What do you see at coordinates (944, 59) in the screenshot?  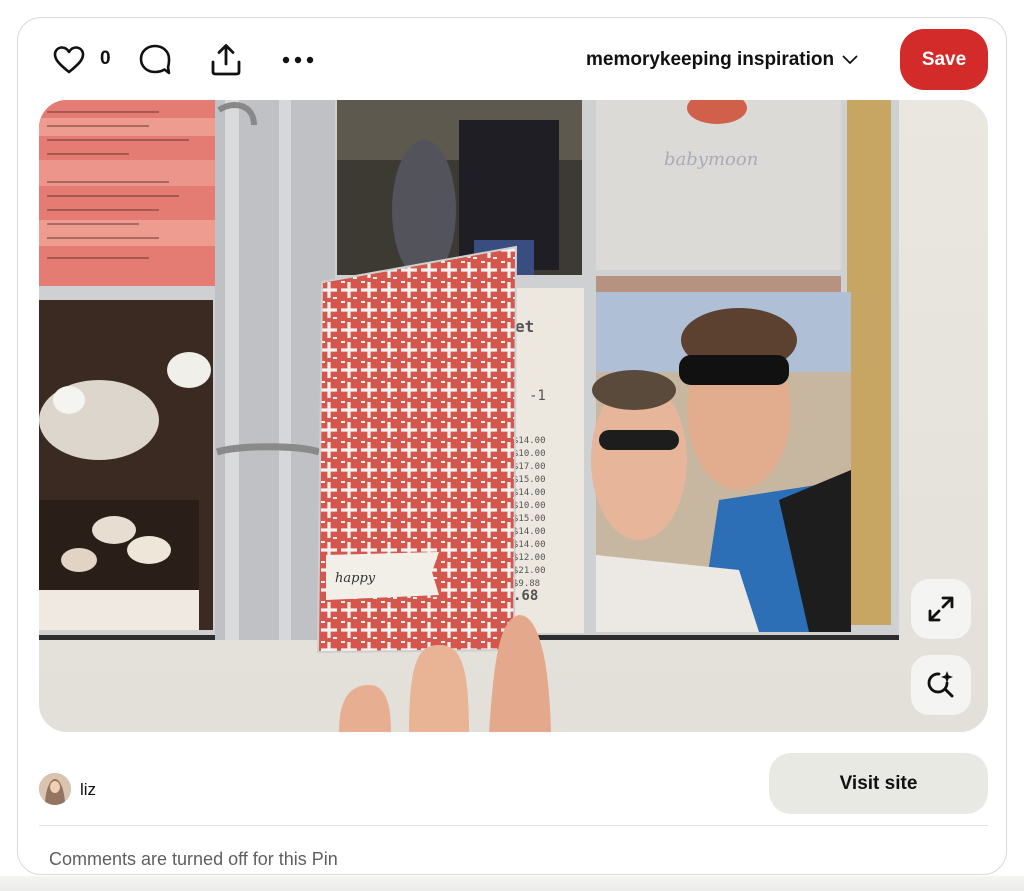 I see `save-button: Save` at bounding box center [944, 59].